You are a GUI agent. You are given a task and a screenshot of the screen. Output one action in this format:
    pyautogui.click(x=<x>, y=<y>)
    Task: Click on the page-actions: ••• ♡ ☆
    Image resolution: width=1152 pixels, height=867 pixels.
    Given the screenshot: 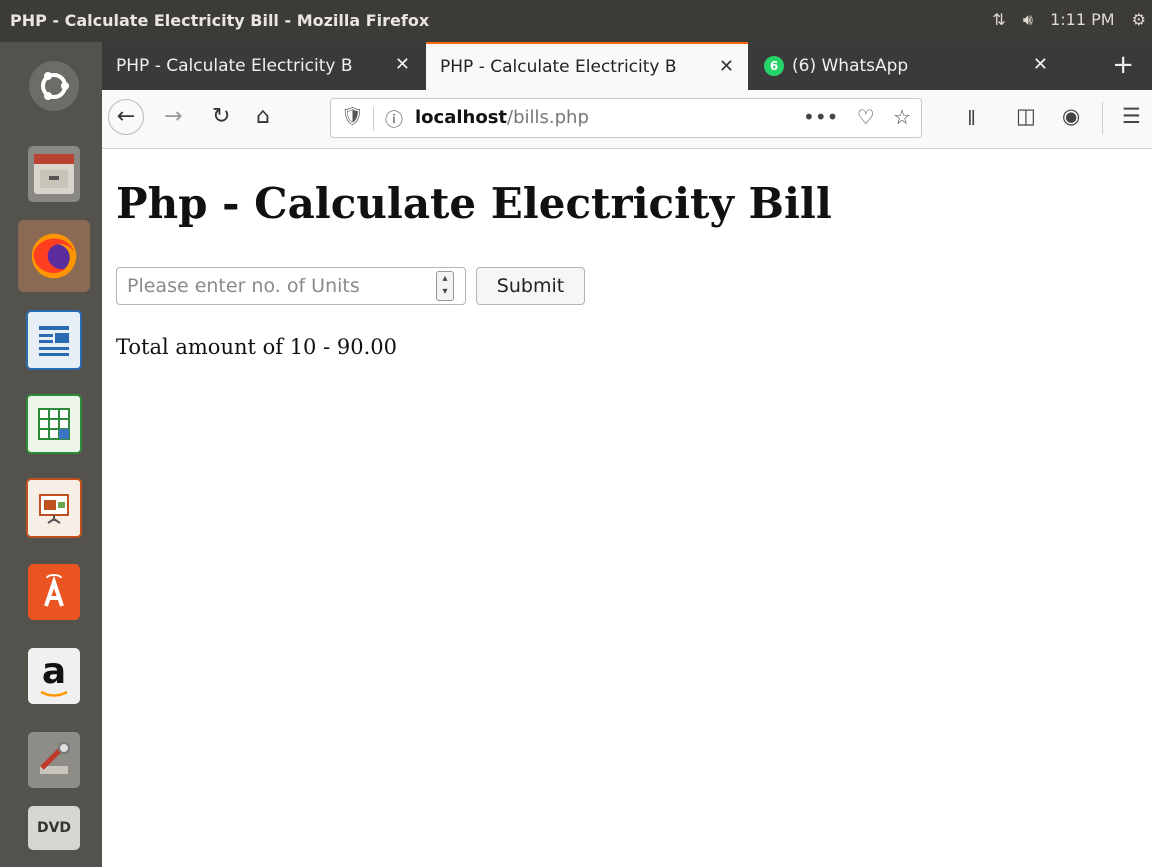 What is the action you would take?
    pyautogui.click(x=851, y=117)
    